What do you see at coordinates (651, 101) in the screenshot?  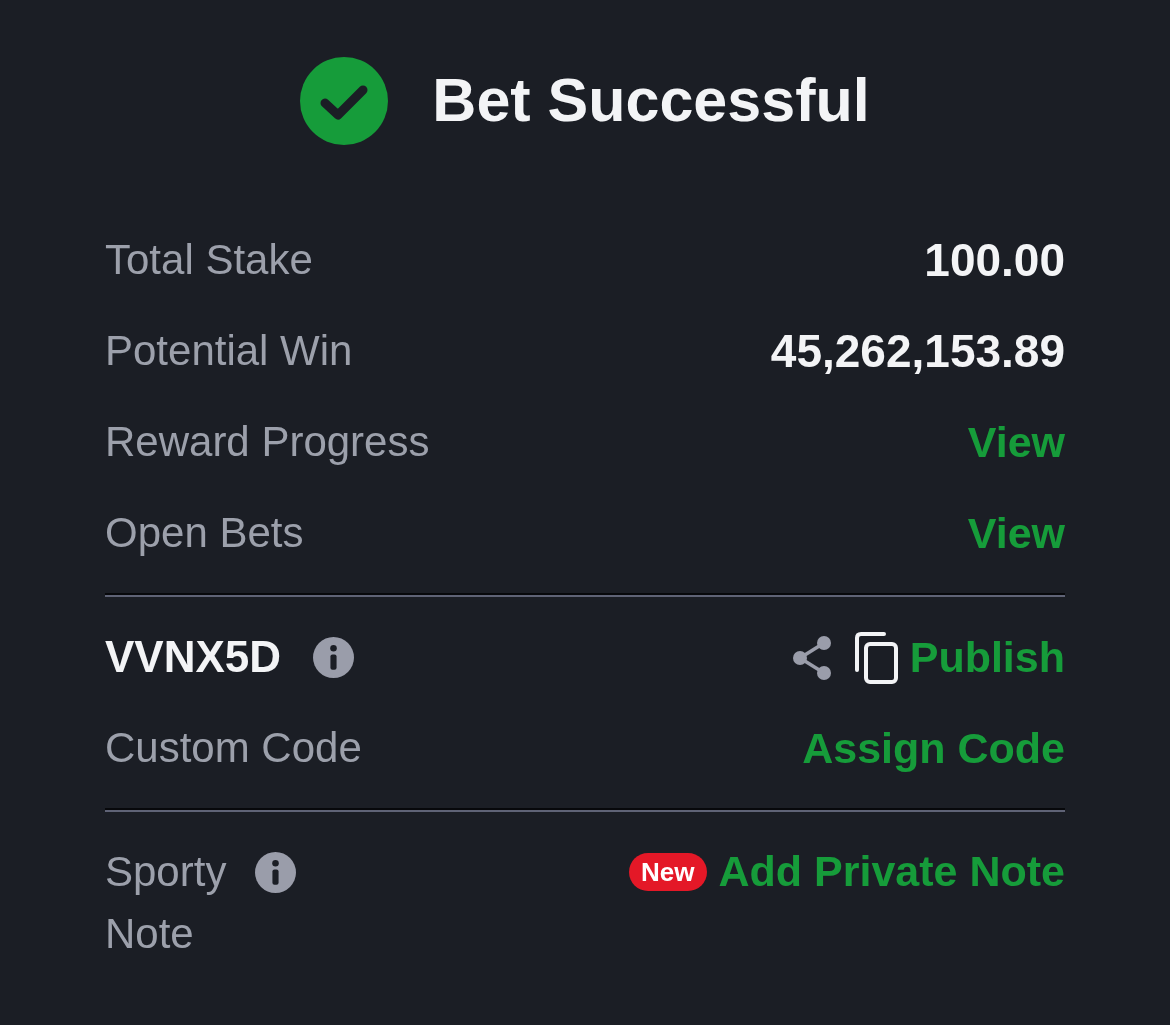 I see `dialog-title: Bet Successful` at bounding box center [651, 101].